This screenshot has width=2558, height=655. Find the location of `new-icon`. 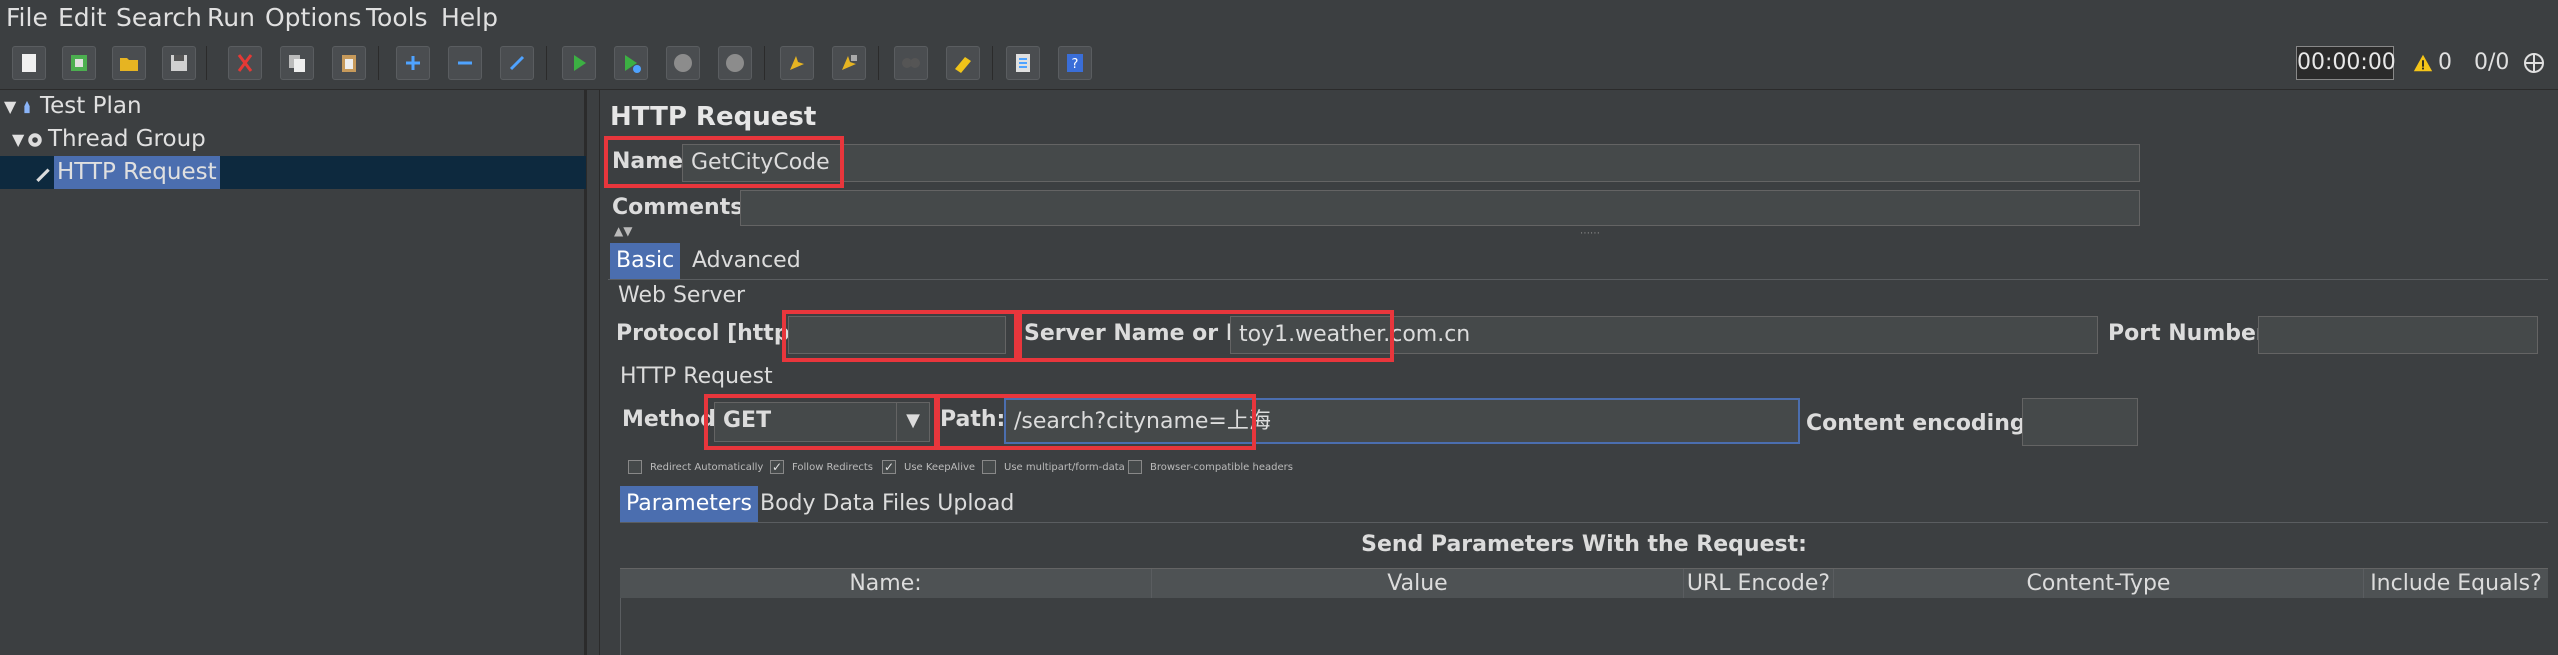

new-icon is located at coordinates (29, 63).